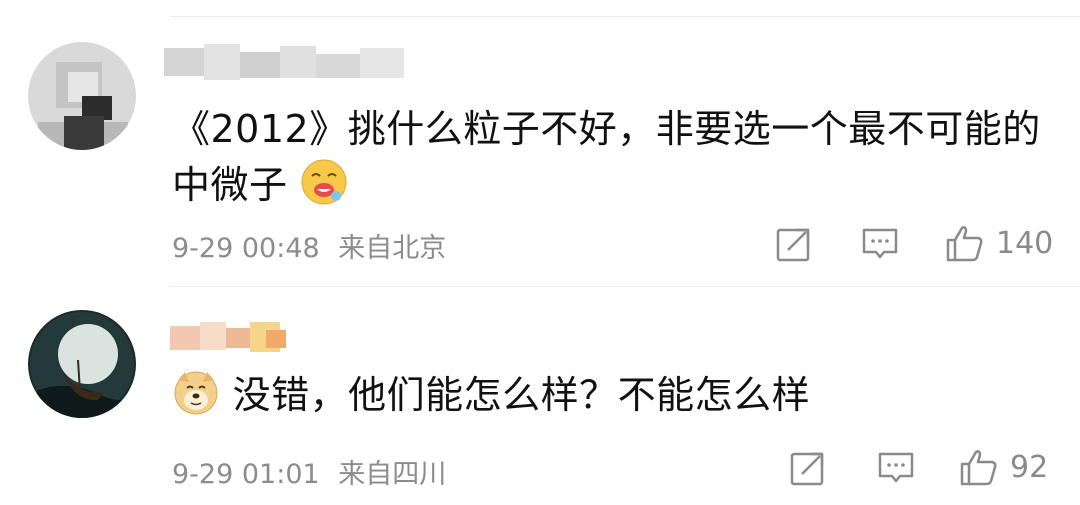 The height and width of the screenshot is (505, 1080). What do you see at coordinates (324, 182) in the screenshot?
I see `drooling-face-emoji` at bounding box center [324, 182].